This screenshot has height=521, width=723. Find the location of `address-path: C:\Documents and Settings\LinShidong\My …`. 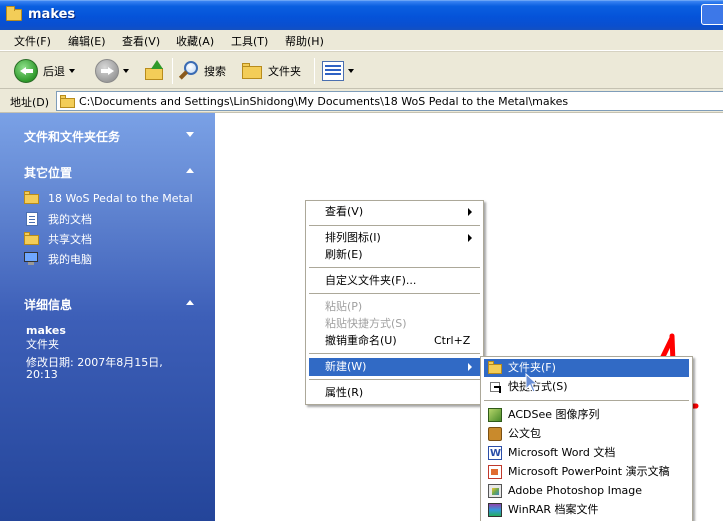

address-path: C:\Documents and Settings\LinShidong\My … is located at coordinates (324, 101).